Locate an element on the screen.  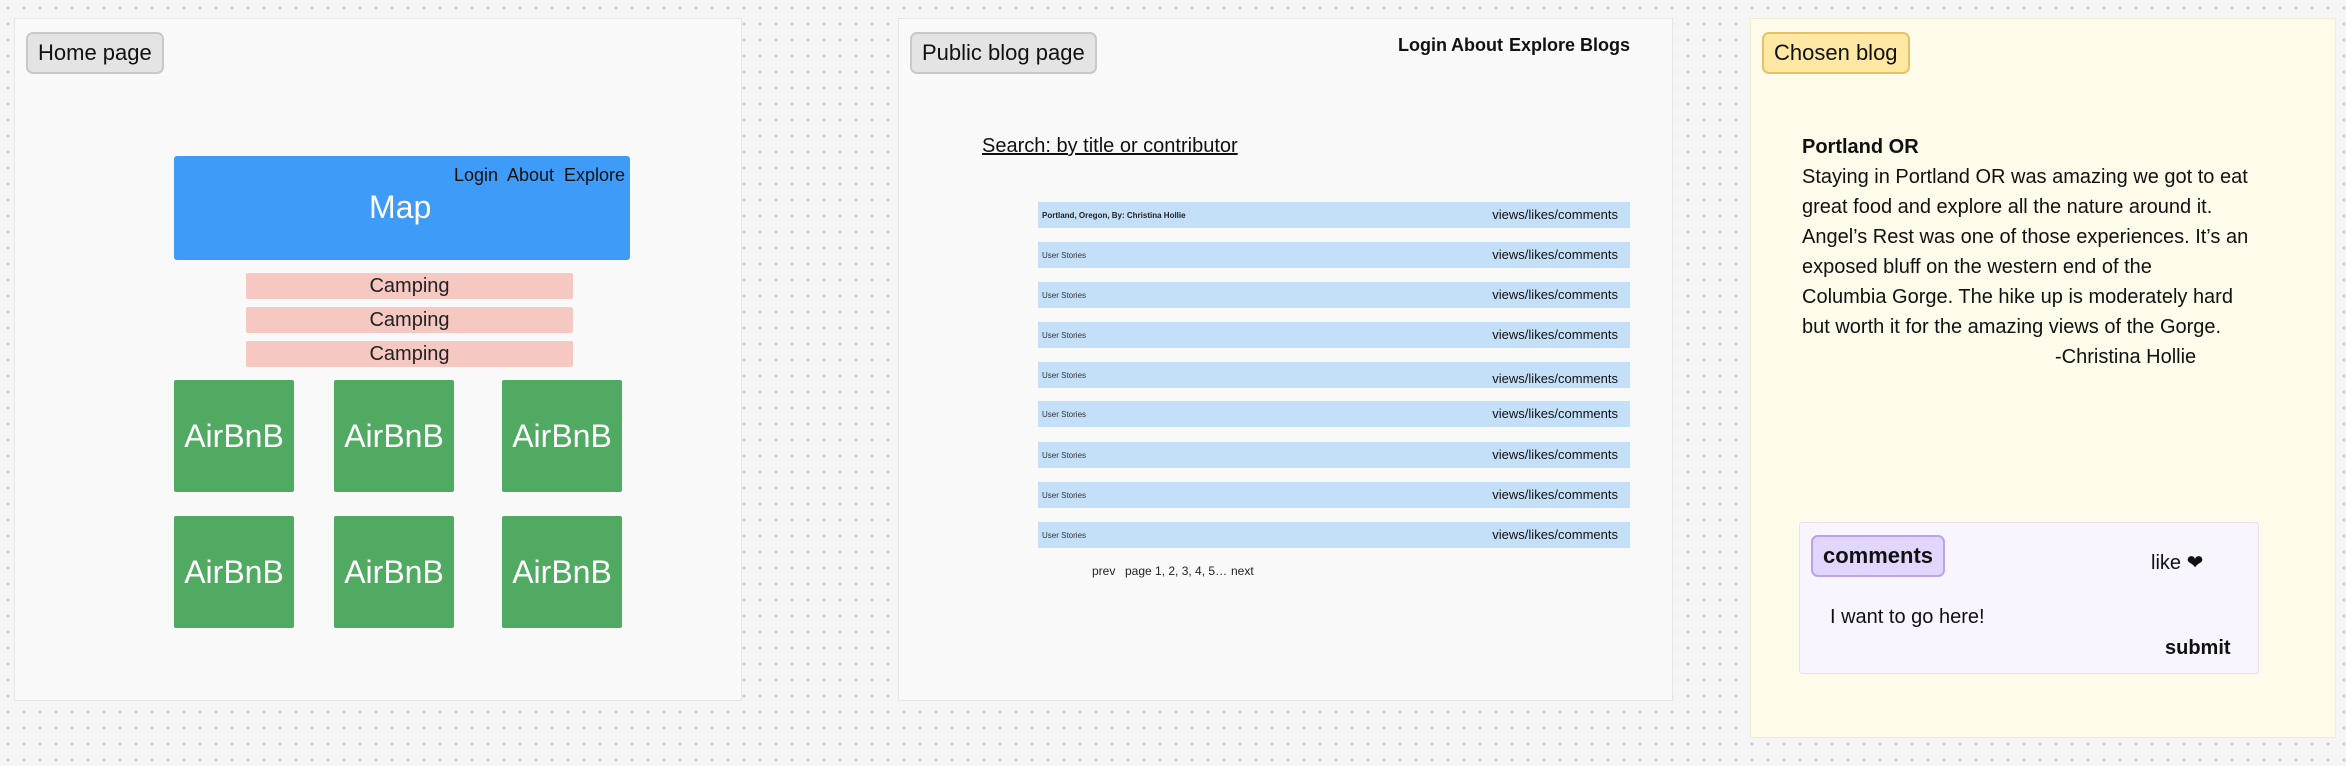
comment-text: I want to go here! is located at coordinates (1907, 617).